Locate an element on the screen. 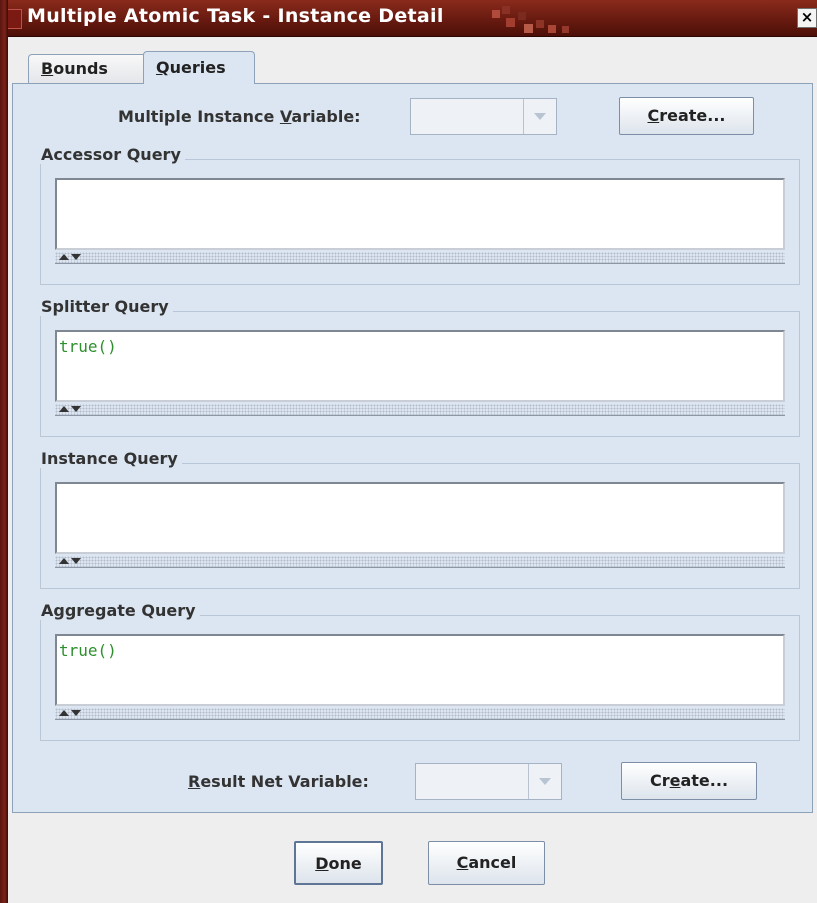  tab-bounds-mnemonic: B is located at coordinates (47, 68).